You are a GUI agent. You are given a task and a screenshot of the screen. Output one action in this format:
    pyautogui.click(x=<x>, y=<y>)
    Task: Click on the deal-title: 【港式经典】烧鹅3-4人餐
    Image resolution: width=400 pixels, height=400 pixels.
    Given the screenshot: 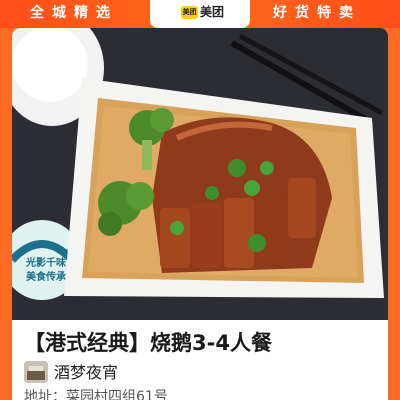 What is the action you would take?
    pyautogui.click(x=148, y=343)
    